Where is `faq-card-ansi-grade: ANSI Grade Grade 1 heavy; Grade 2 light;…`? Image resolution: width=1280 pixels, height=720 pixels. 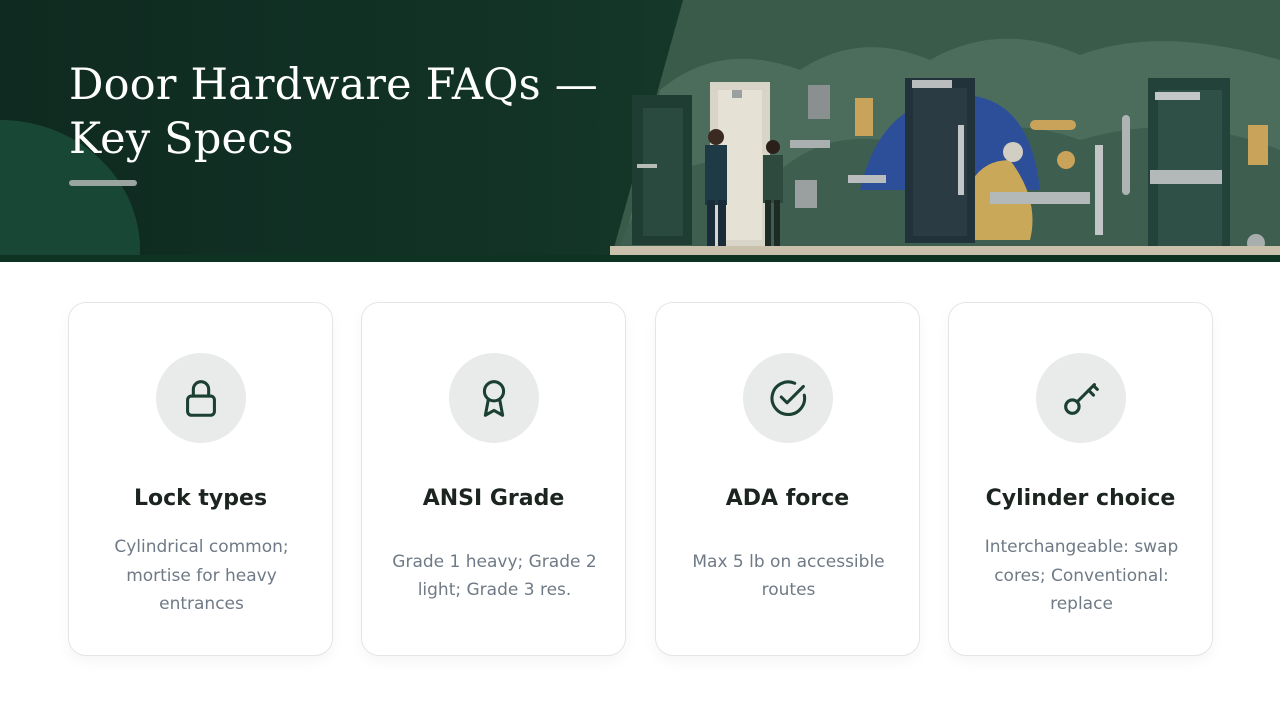
faq-card-ansi-grade: ANSI Grade Grade 1 heavy; Grade 2 light;… is located at coordinates (493, 479).